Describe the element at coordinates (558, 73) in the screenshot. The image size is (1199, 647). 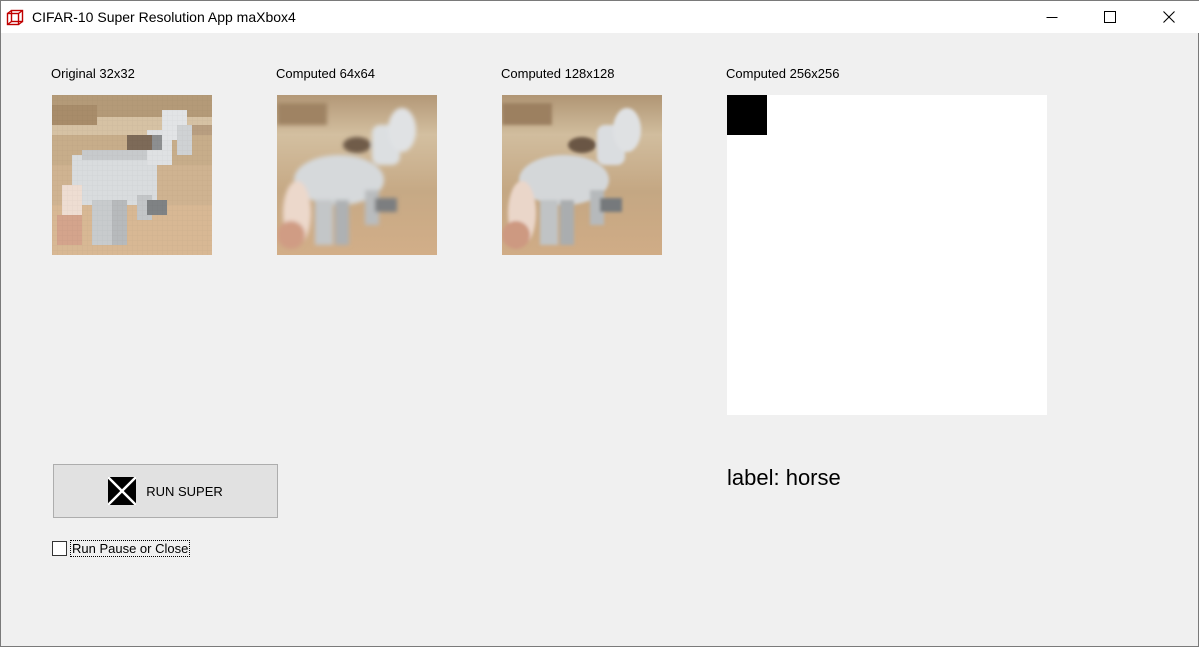
I see `computed-128-label: Computed 128x128` at that location.